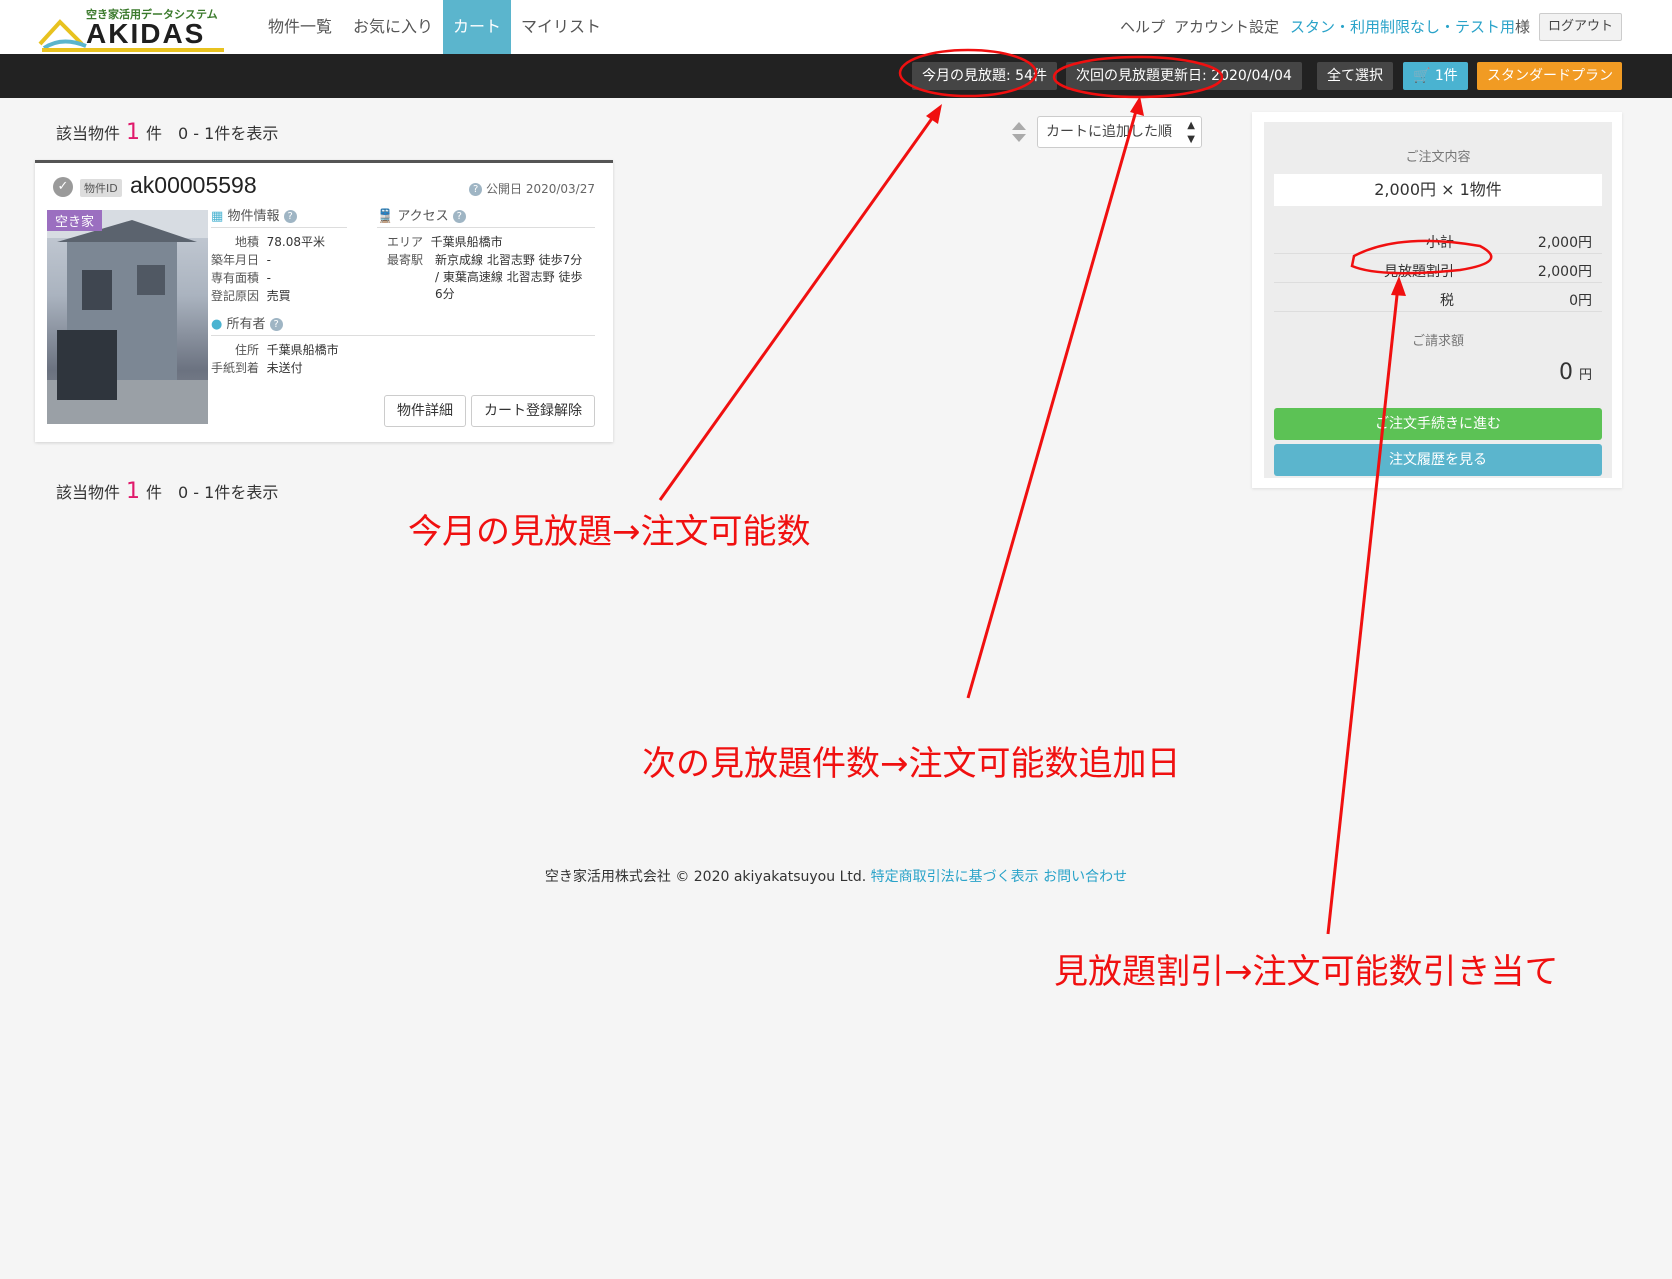  I want to click on logo-underline, so click(133, 50).